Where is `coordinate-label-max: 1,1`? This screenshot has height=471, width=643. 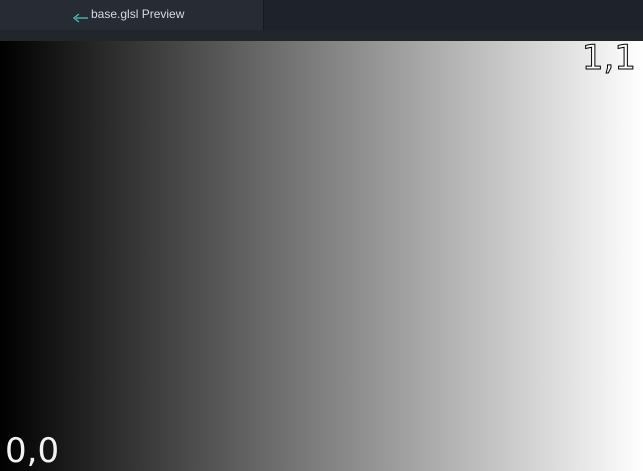
coordinate-label-max: 1,1 is located at coordinates (608, 58).